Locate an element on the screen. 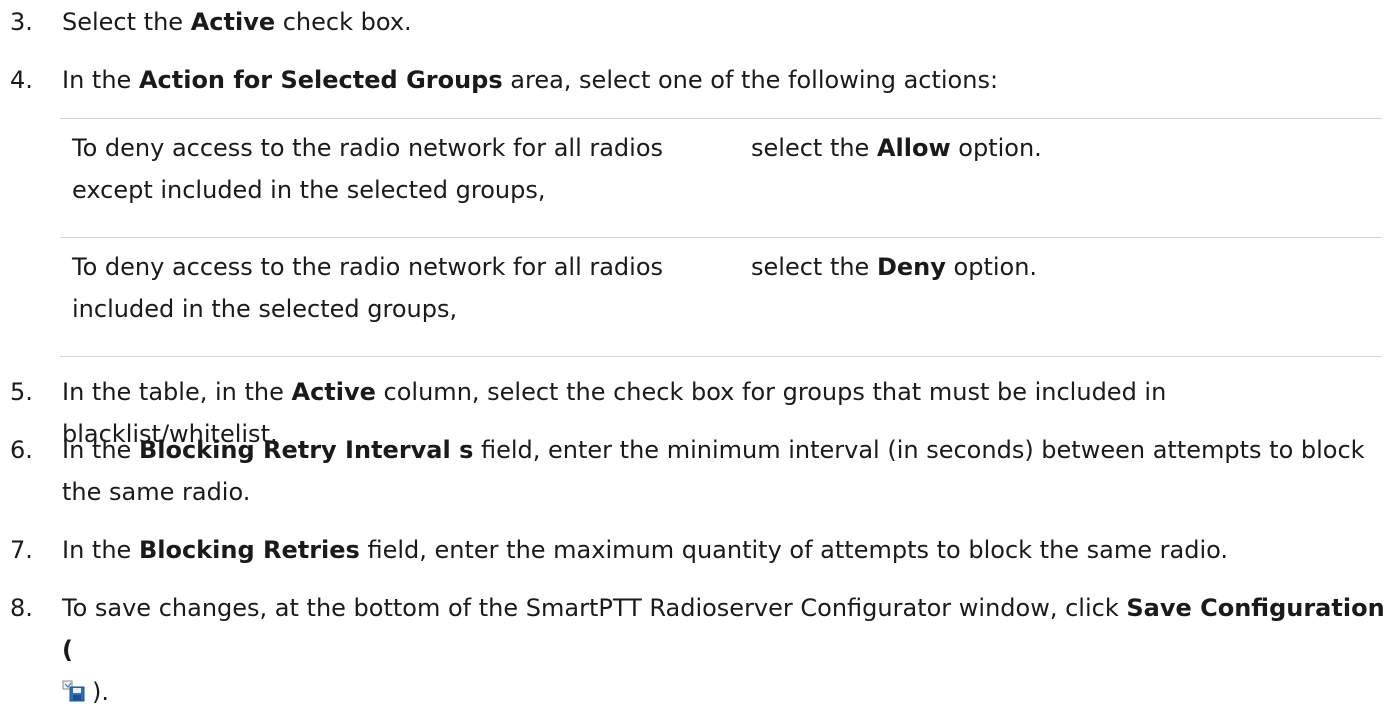 Image resolution: width=1393 pixels, height=715 pixels. save-configuration-icon is located at coordinates (74, 687).